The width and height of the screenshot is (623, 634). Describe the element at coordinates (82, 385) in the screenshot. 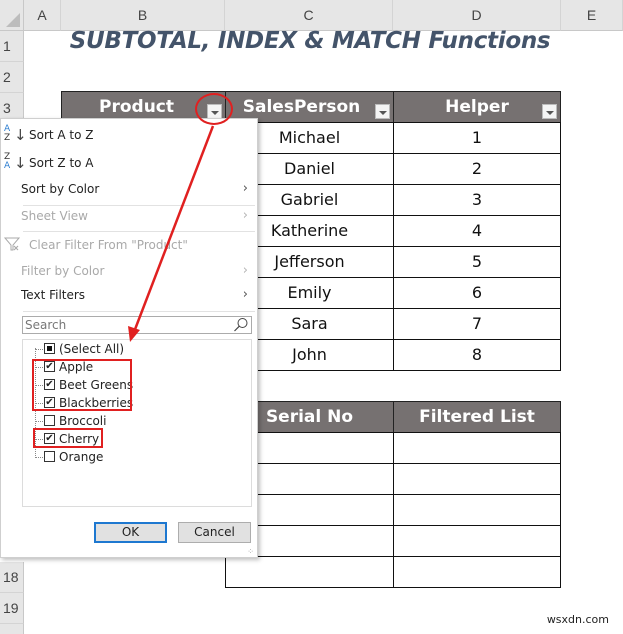

I see `annotation-box-selected` at that location.